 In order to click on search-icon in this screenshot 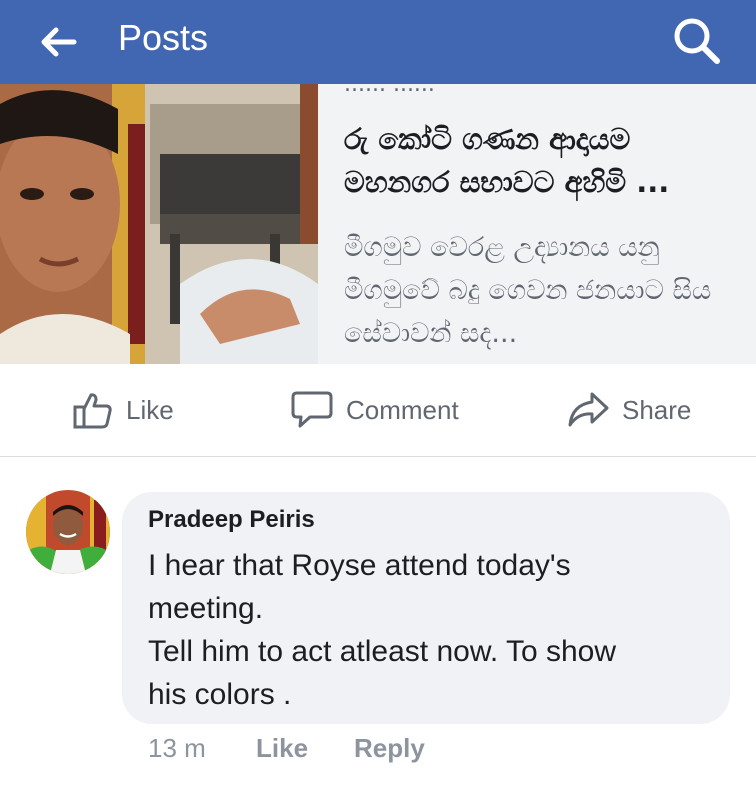, I will do `click(697, 41)`.